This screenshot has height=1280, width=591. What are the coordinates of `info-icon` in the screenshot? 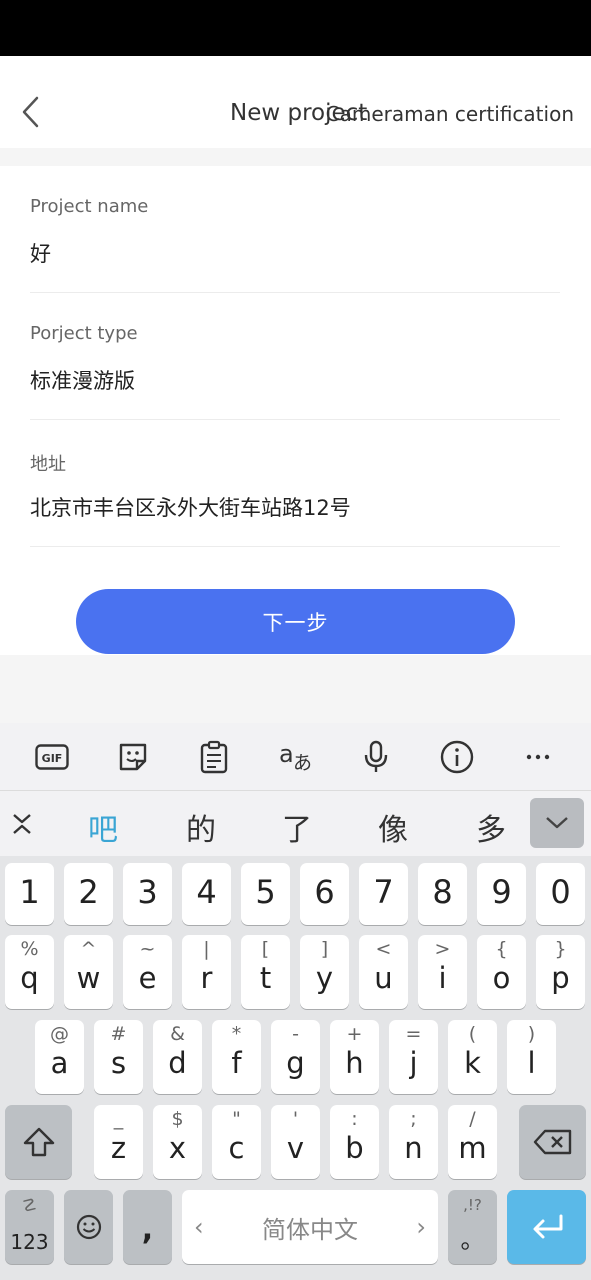 It's located at (457, 757).